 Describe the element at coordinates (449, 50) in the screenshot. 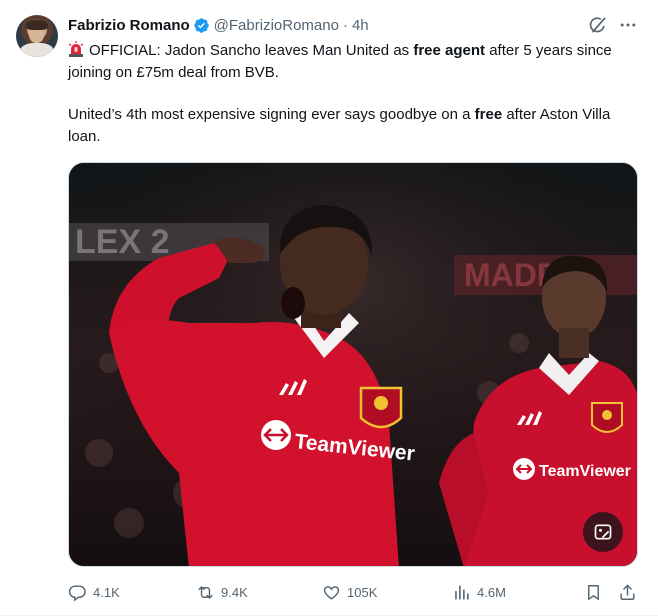

I see `tweet-line1-bold: free agent` at that location.